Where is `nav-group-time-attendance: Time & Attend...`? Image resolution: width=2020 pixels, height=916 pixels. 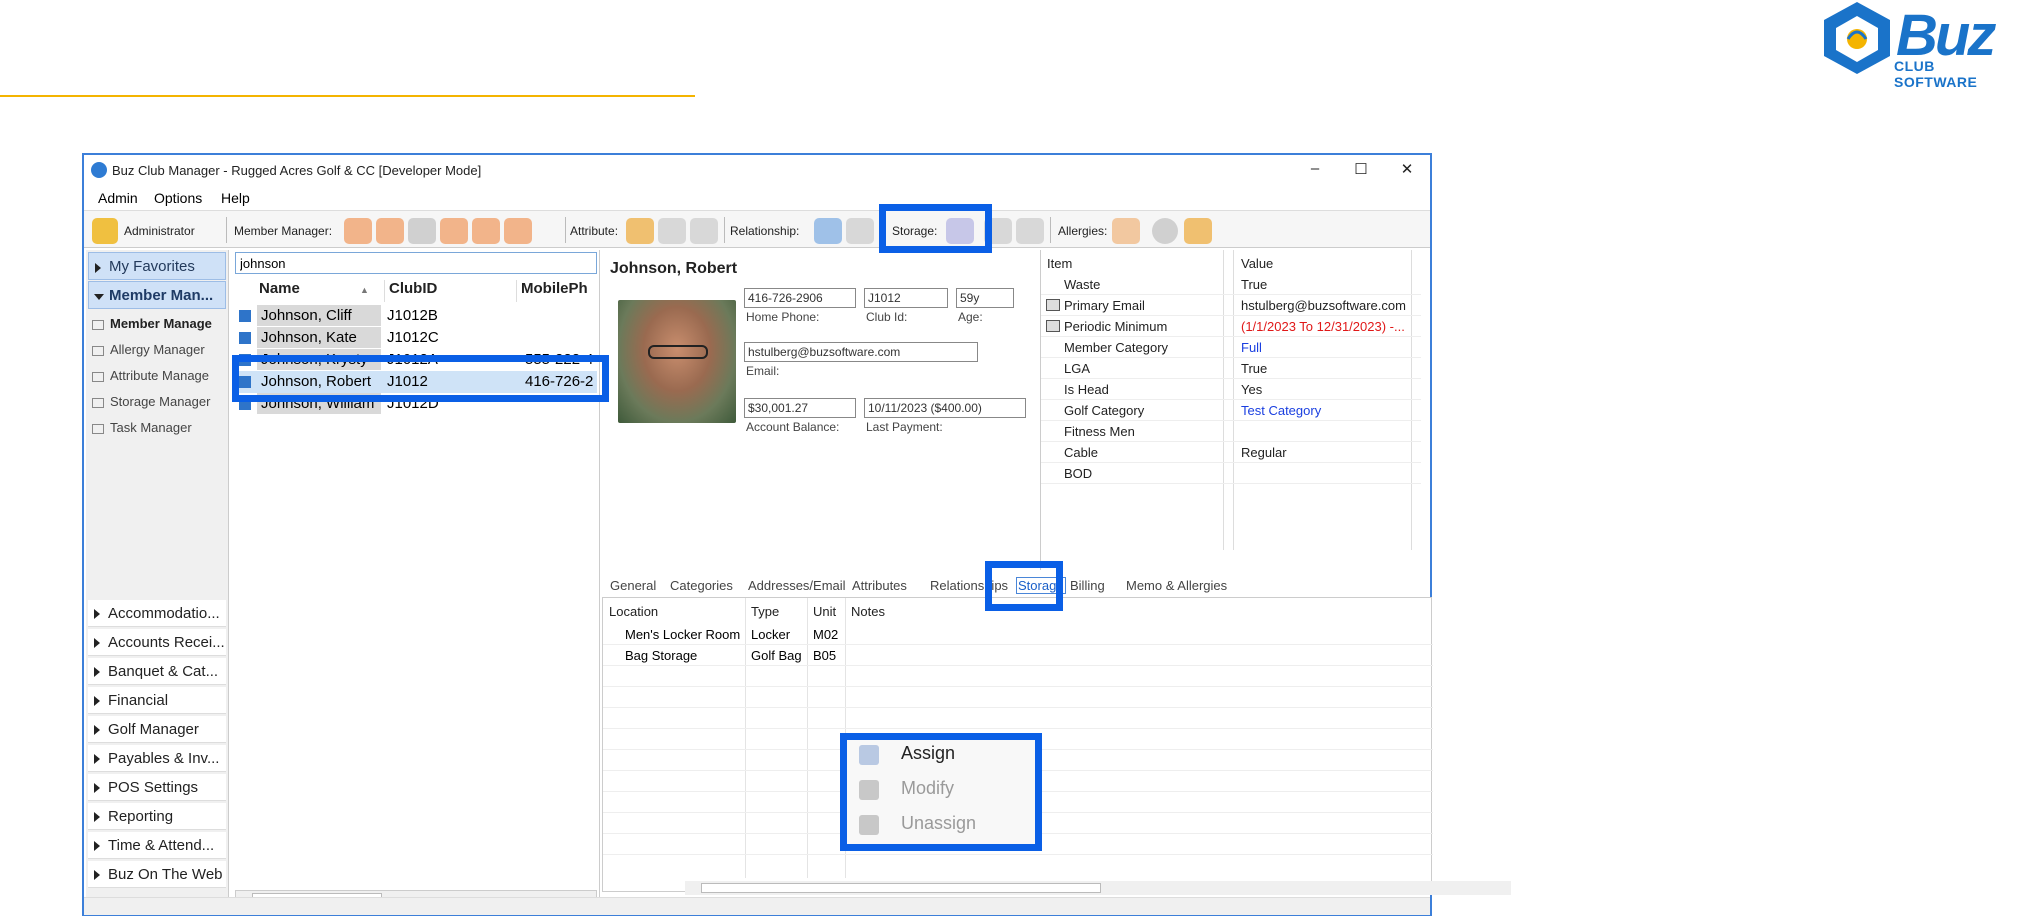
nav-group-time-attendance: Time & Attend... is located at coordinates (157, 845).